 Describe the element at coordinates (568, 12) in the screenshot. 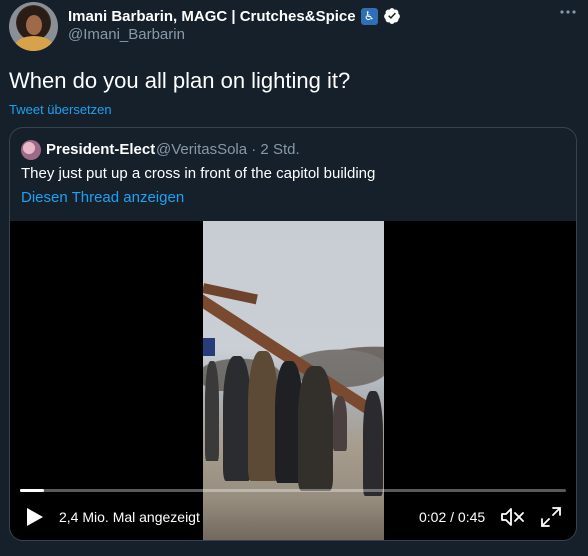

I see `more-icon` at that location.